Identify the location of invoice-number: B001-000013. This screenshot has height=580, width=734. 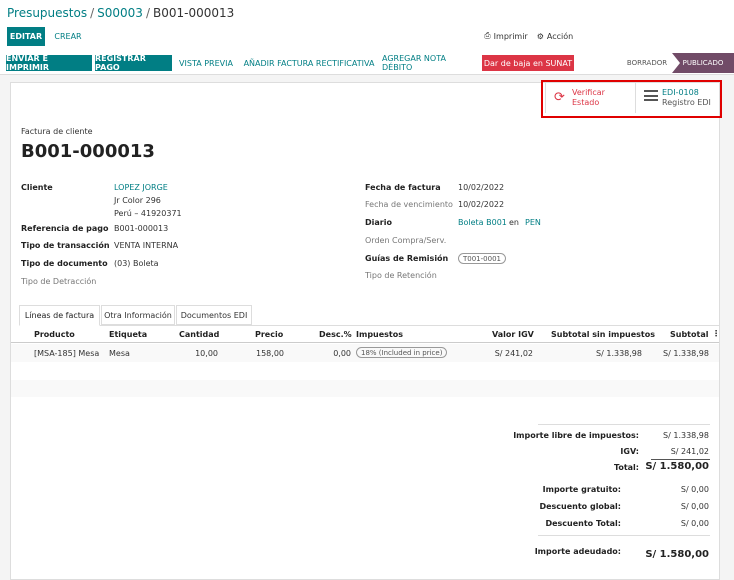
(88, 151).